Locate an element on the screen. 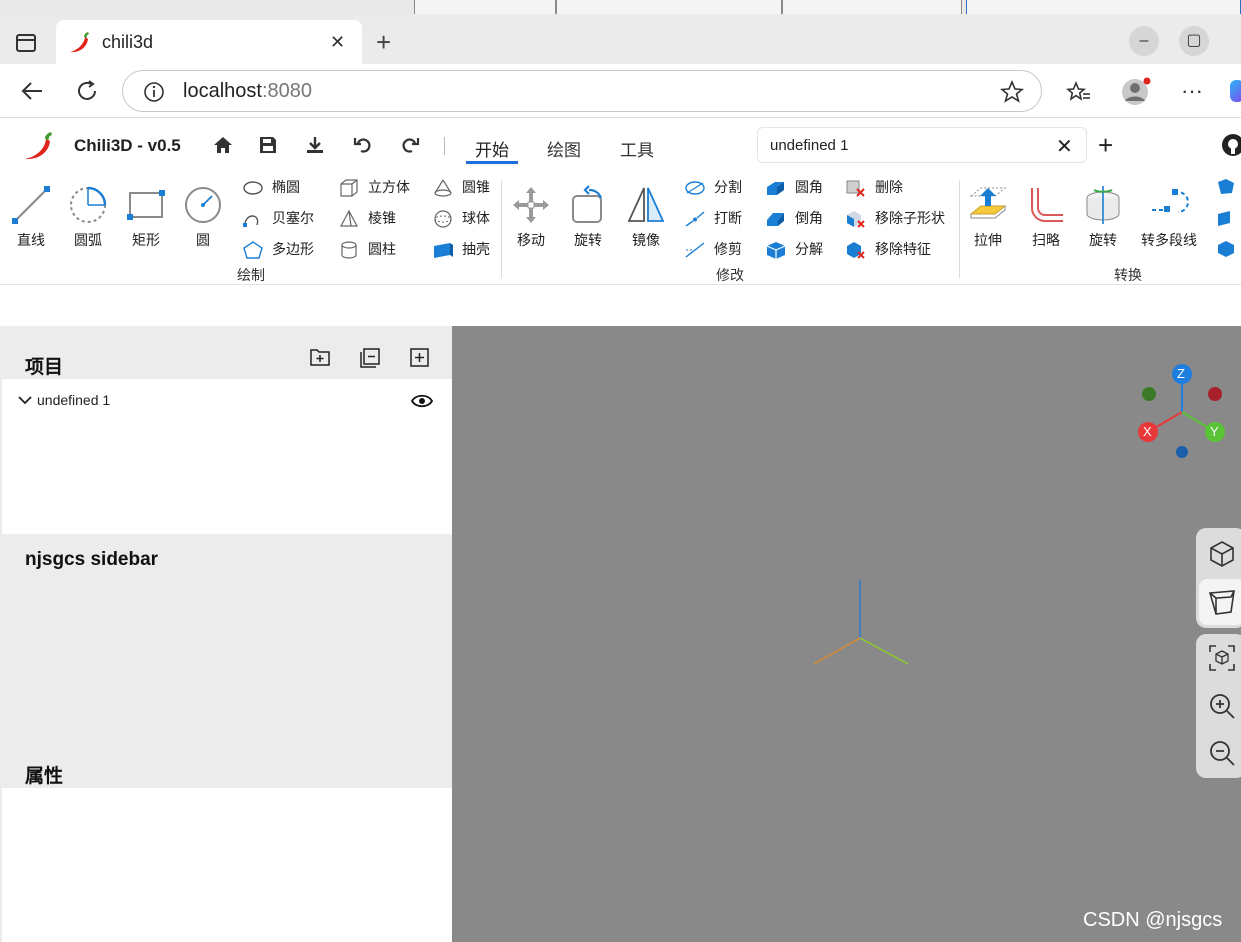  revolve-button: 旋转 is located at coordinates (1103, 217).